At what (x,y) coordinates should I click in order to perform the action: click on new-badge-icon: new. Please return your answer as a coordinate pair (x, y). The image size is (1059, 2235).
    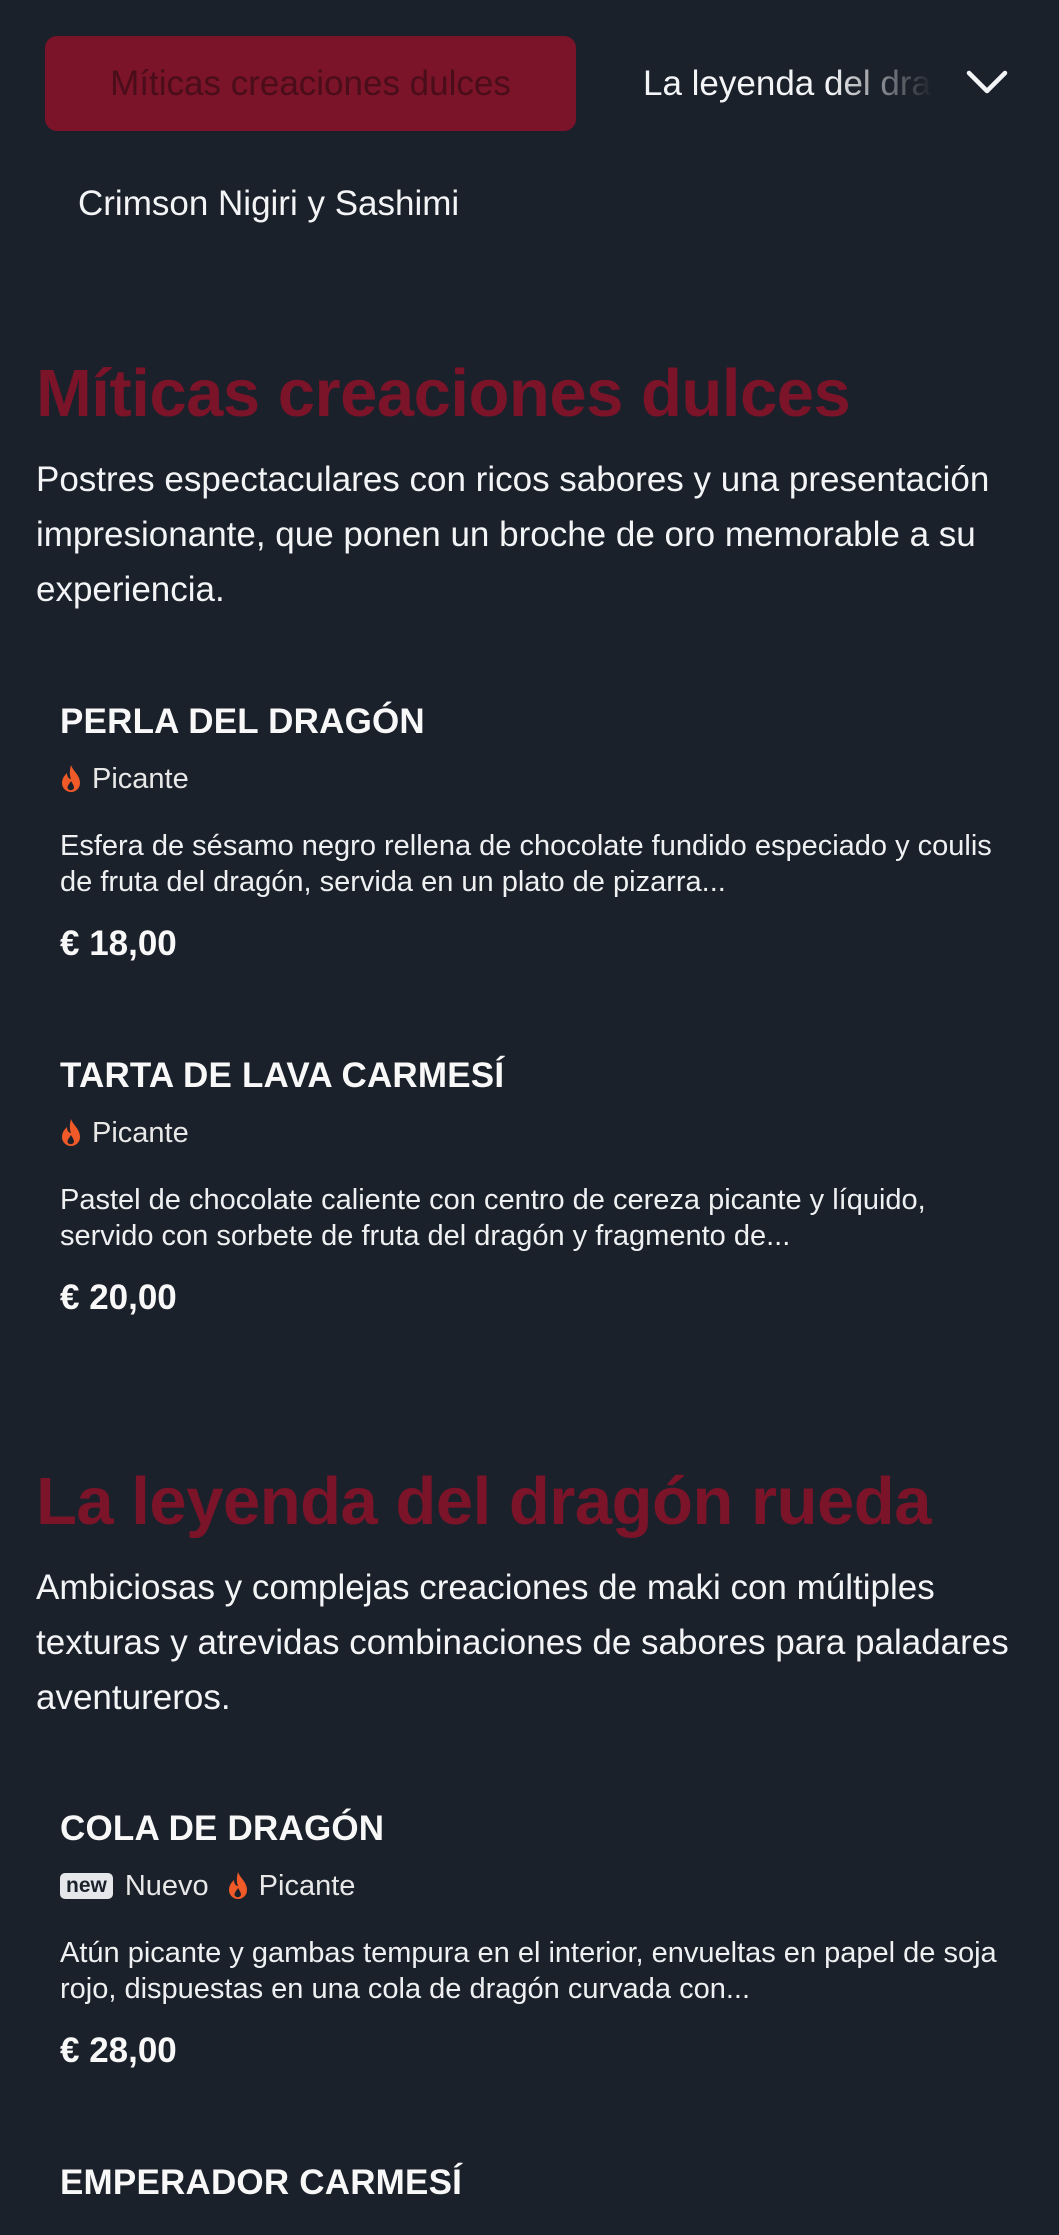
    Looking at the image, I should click on (86, 1886).